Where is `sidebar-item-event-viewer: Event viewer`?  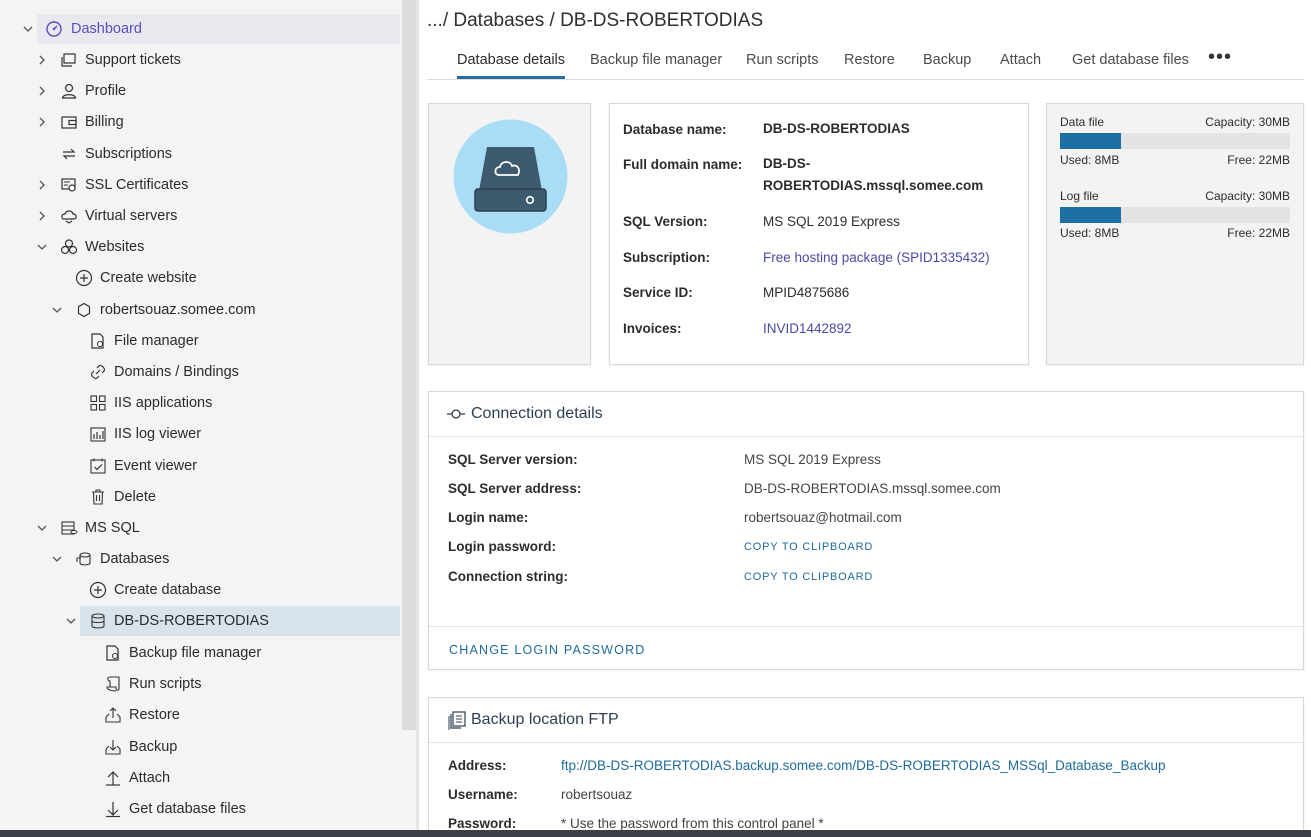
sidebar-item-event-viewer: Event viewer is located at coordinates (200, 466).